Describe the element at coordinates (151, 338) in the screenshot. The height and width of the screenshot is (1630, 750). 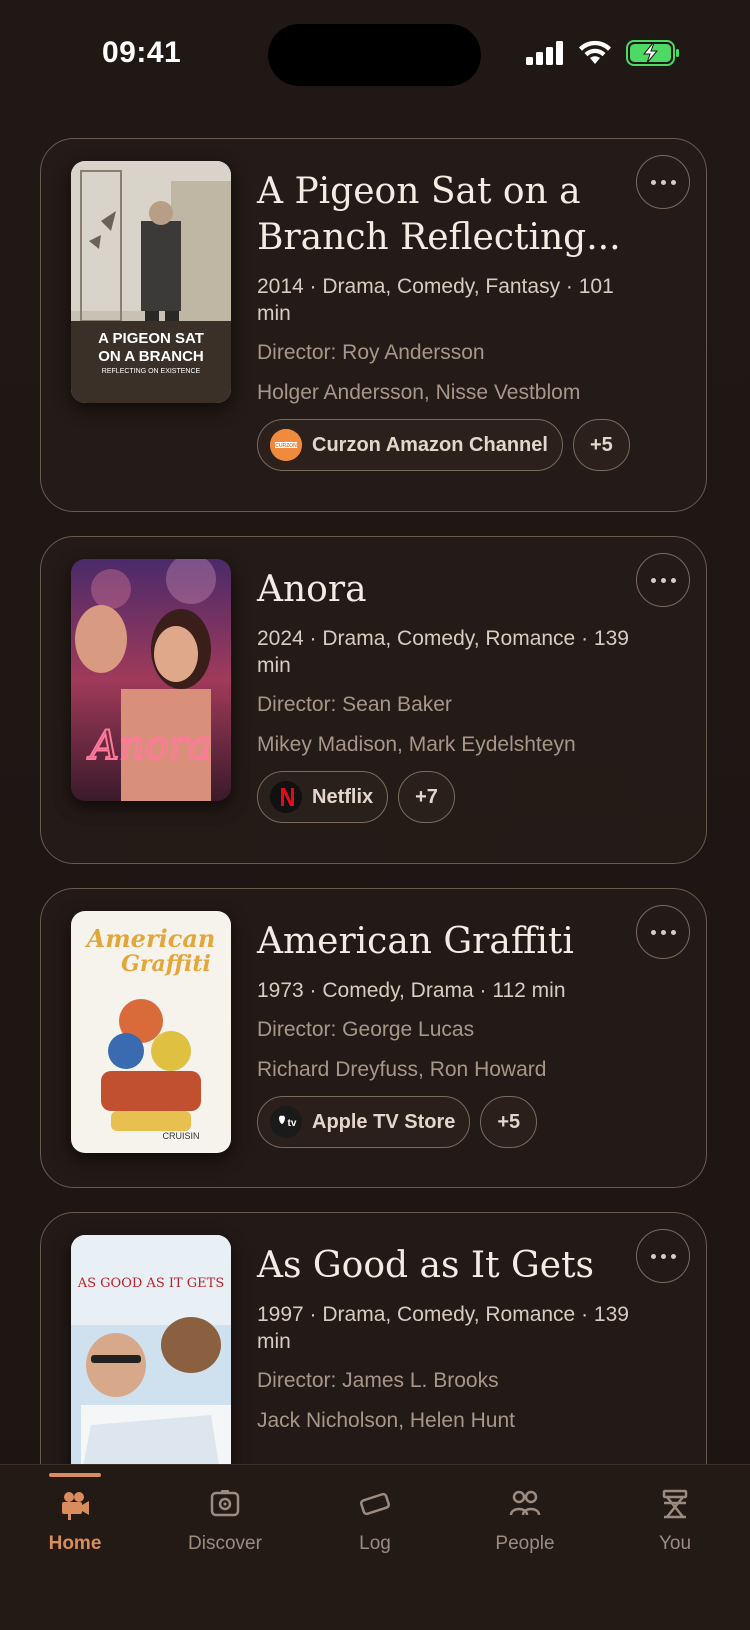
I see `svg-text: A PIGEON SAT` at that location.